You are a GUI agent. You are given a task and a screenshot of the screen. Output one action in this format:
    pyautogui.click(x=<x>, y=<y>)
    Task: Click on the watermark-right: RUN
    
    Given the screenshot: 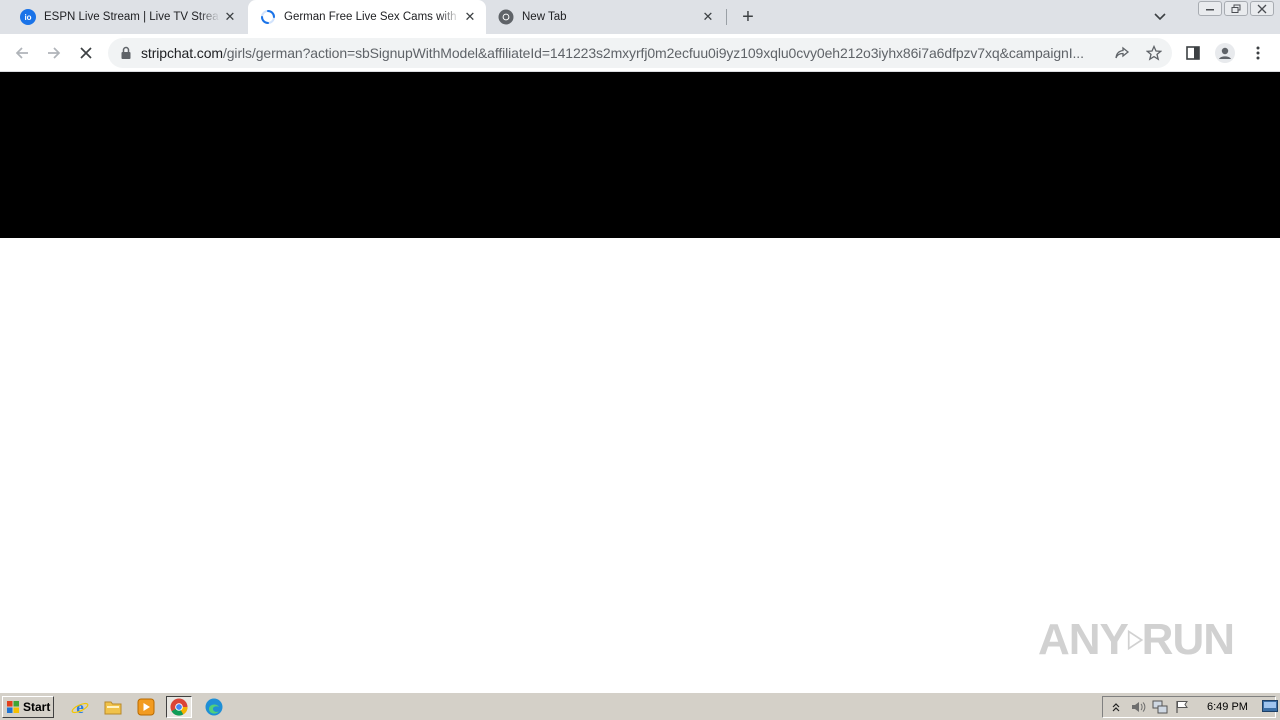 What is the action you would take?
    pyautogui.click(x=1188, y=639)
    